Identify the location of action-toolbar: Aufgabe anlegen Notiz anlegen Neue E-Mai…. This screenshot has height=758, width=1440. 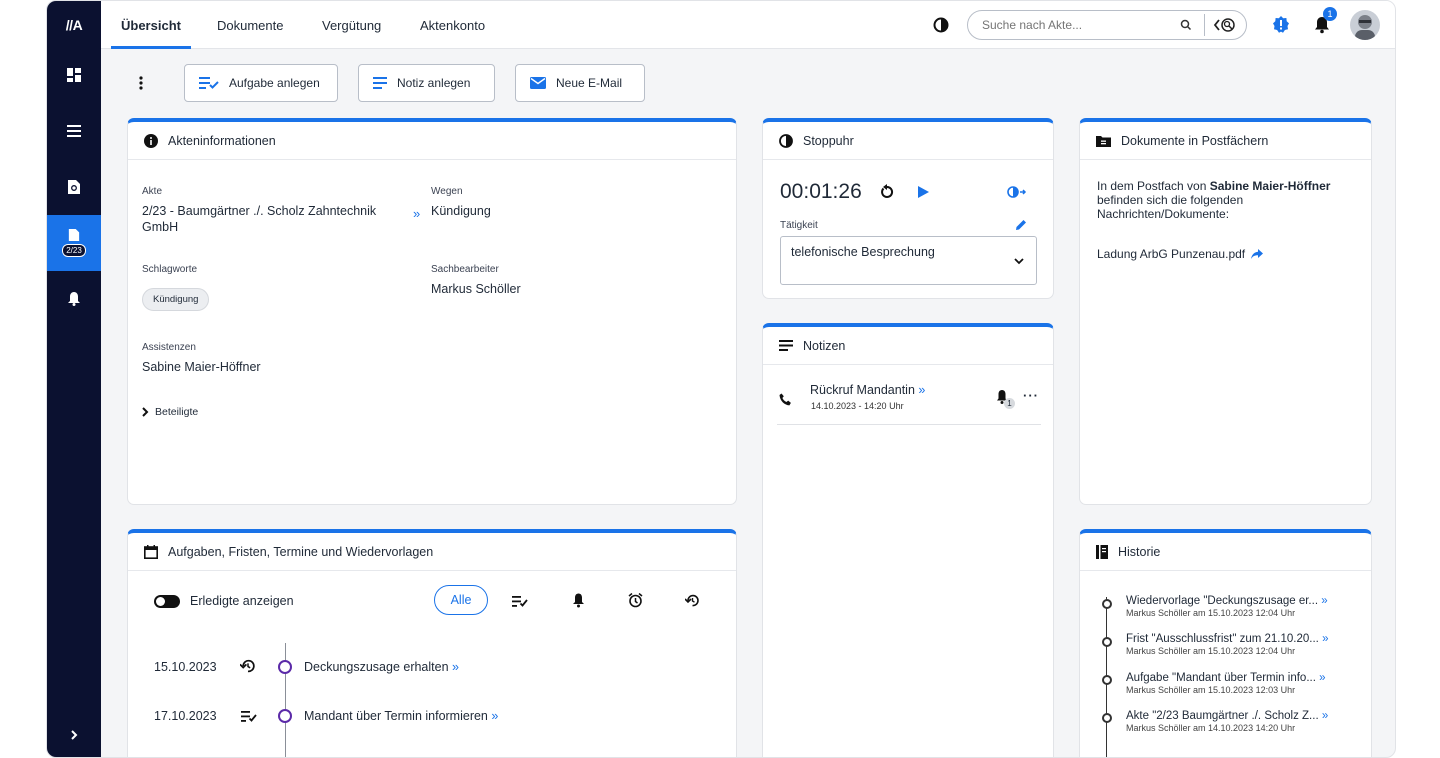
(748, 82).